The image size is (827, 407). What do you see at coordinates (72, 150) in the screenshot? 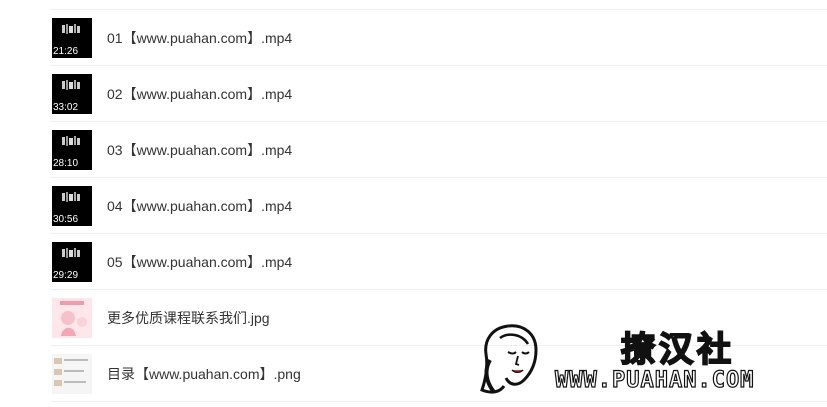
I see `video-thumbnail: 28:10` at bounding box center [72, 150].